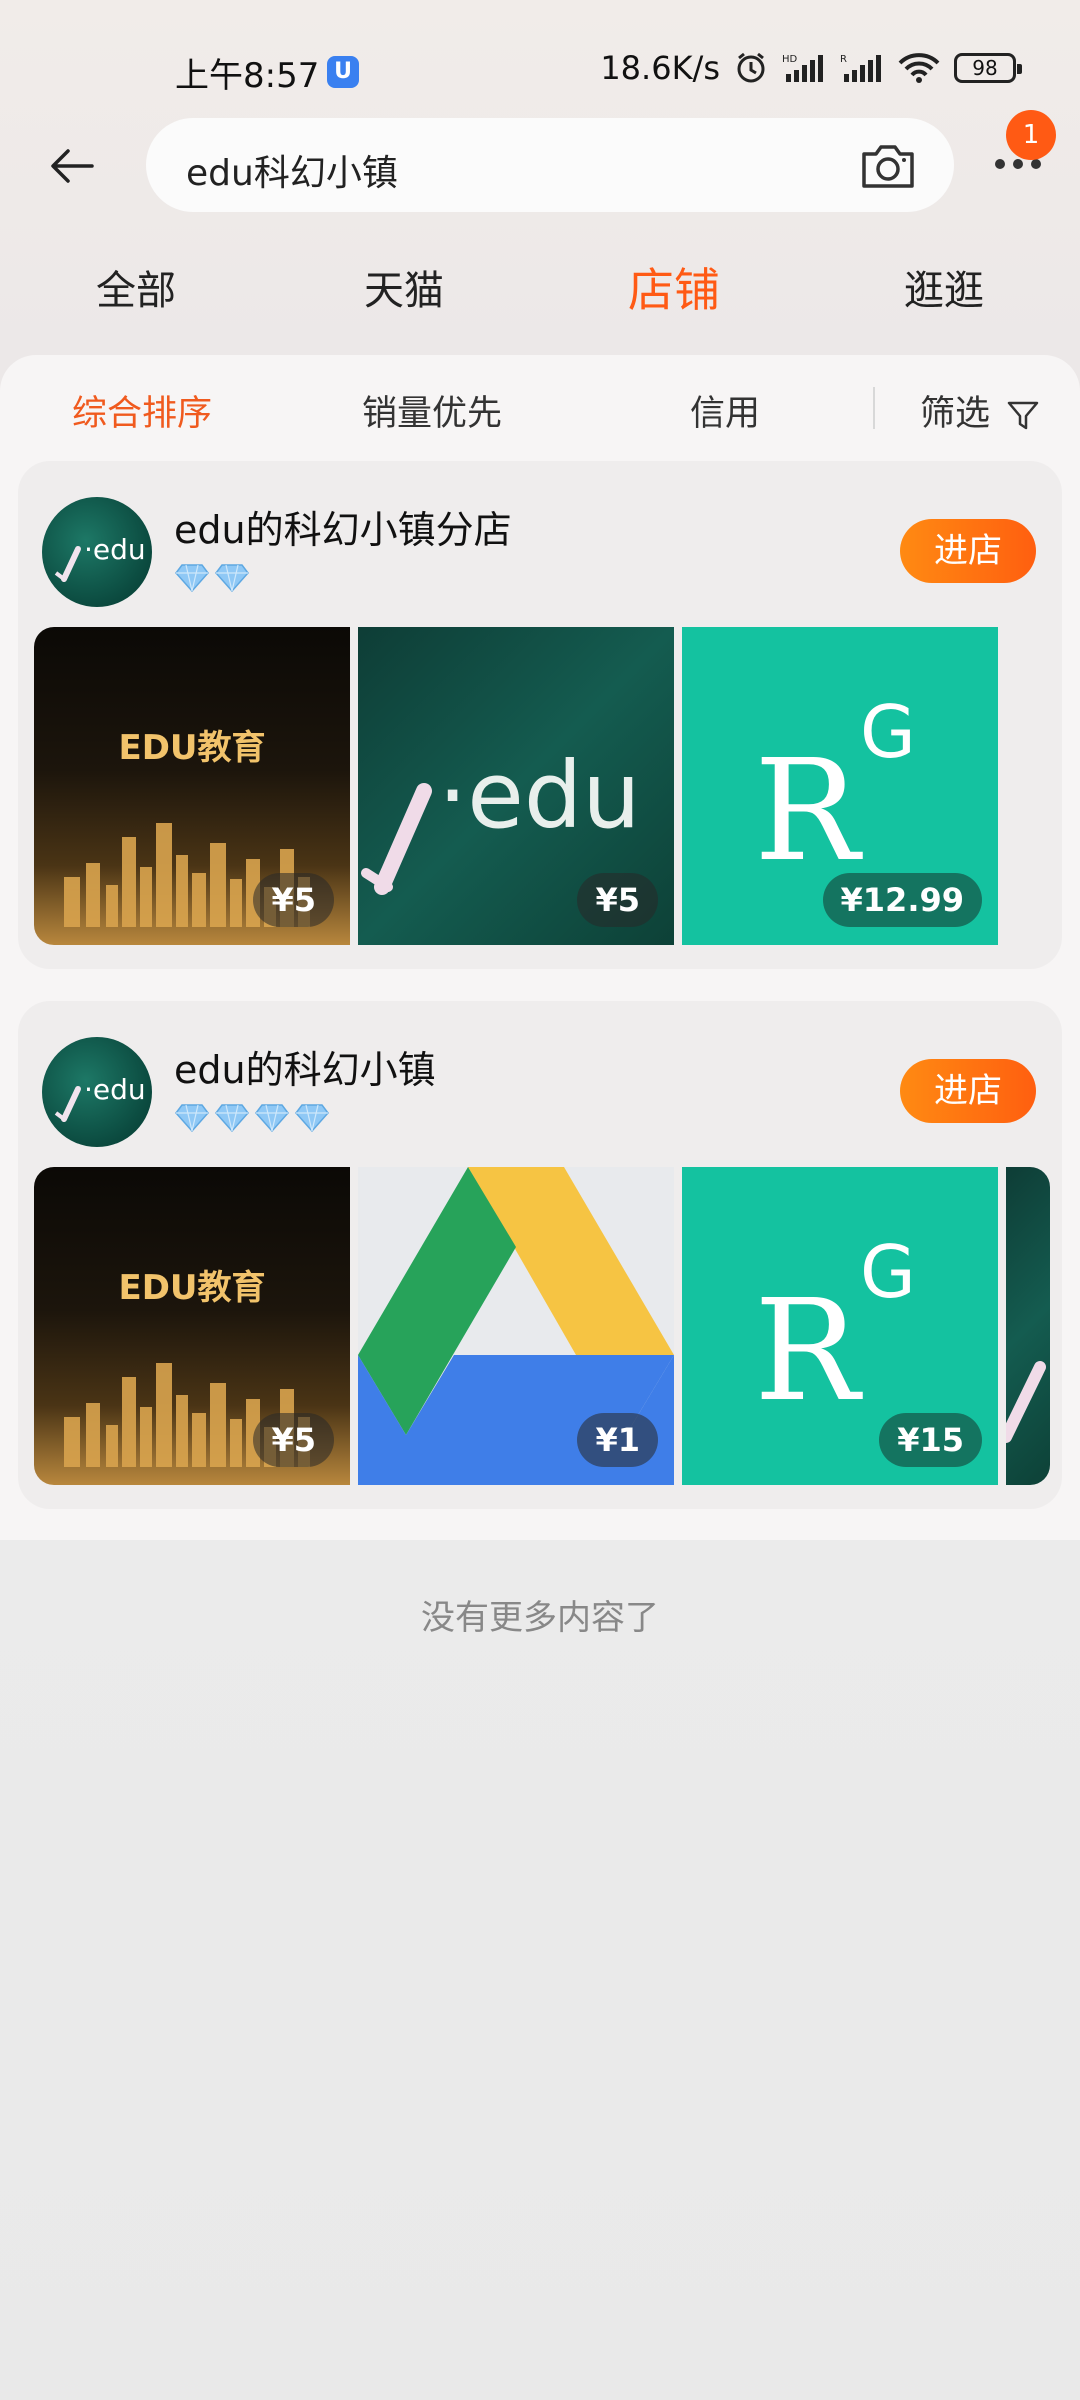  I want to click on app-notification-icon: U, so click(343, 72).